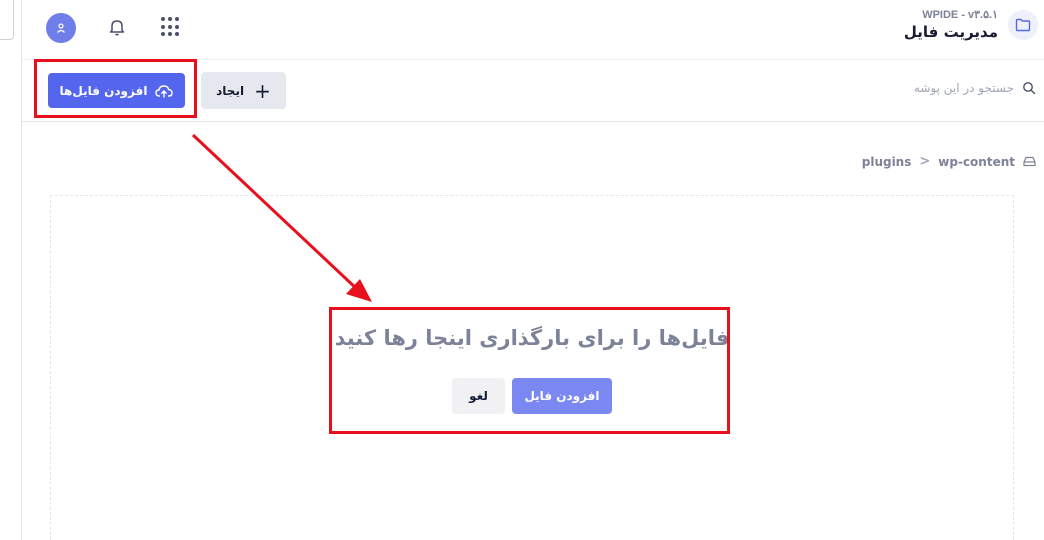 The height and width of the screenshot is (540, 1044). I want to click on cancel-button: لغو, so click(478, 396).